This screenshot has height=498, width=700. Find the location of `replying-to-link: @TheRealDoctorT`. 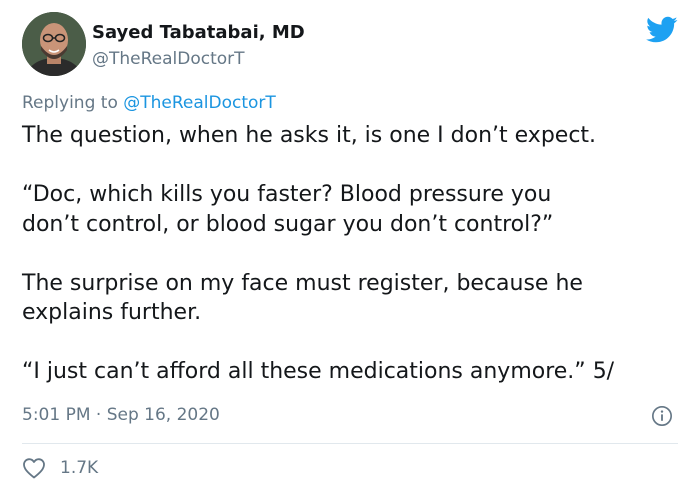

replying-to-link: @TheRealDoctorT is located at coordinates (199, 103).